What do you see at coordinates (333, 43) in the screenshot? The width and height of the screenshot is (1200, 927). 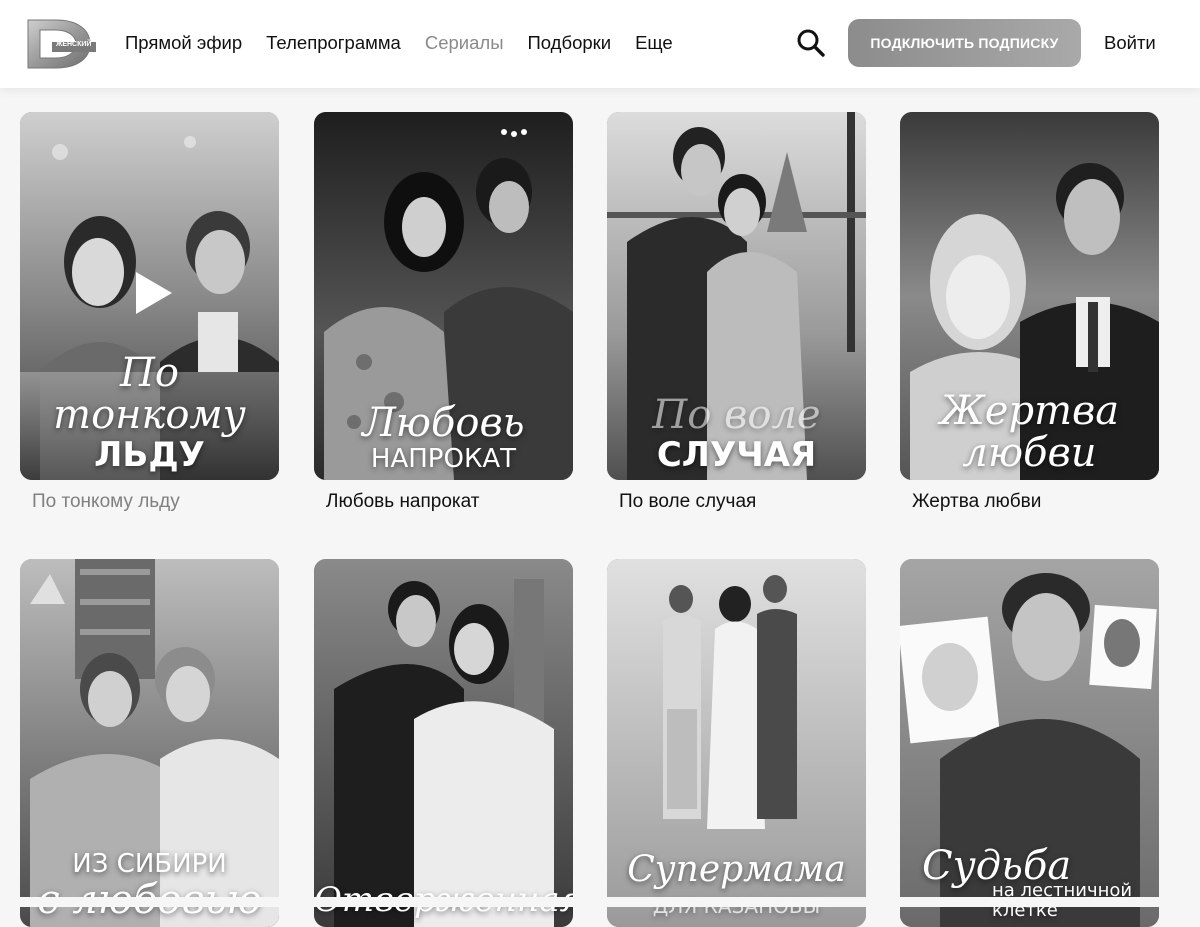 I see `nav-tv-program: Телепрограмма` at bounding box center [333, 43].